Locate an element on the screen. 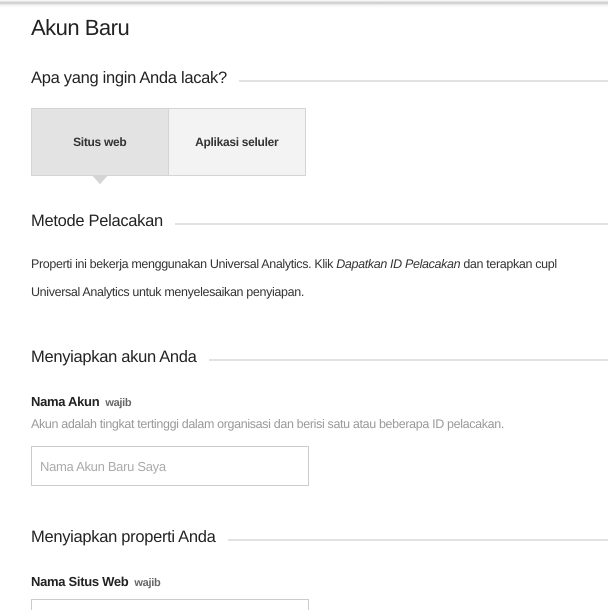  field-label: Nama Situs Web is located at coordinates (79, 581).